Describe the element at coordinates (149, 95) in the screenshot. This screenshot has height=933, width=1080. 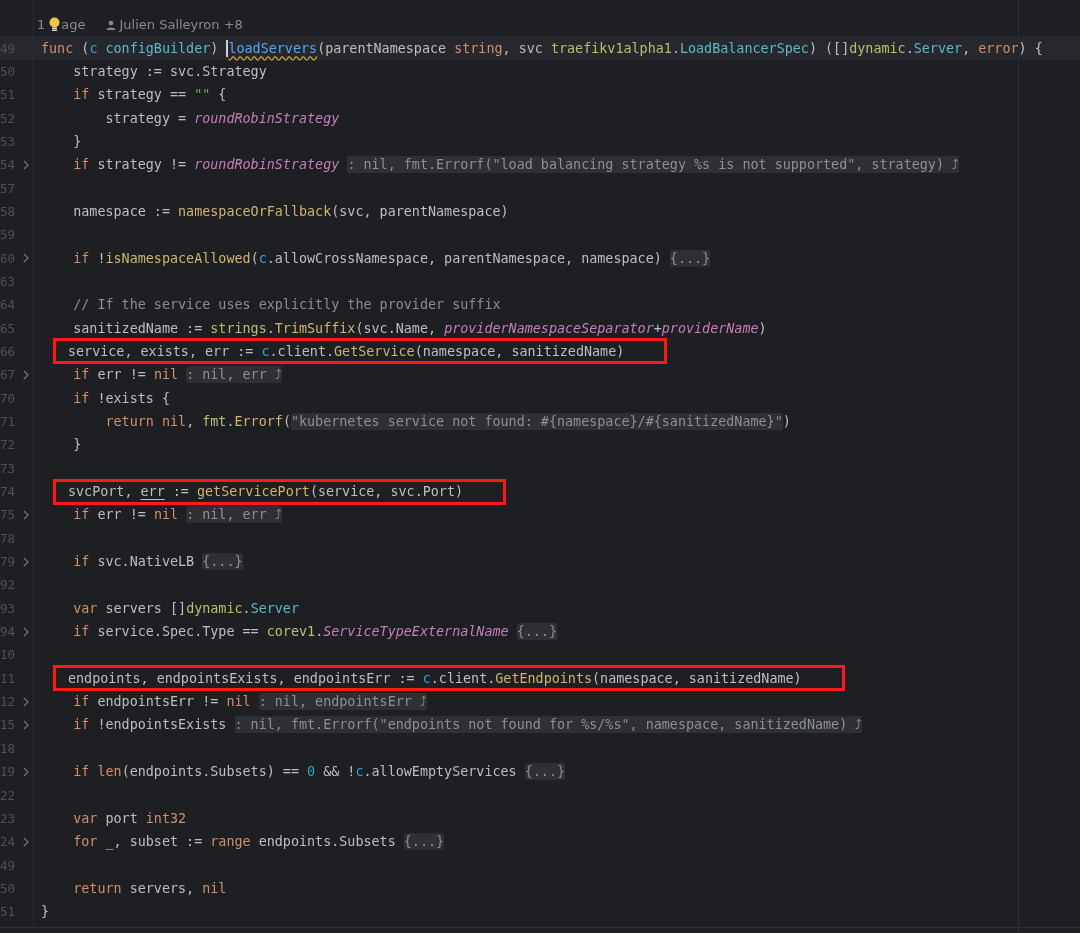
I see `code-text: if strategy == "" {` at that location.